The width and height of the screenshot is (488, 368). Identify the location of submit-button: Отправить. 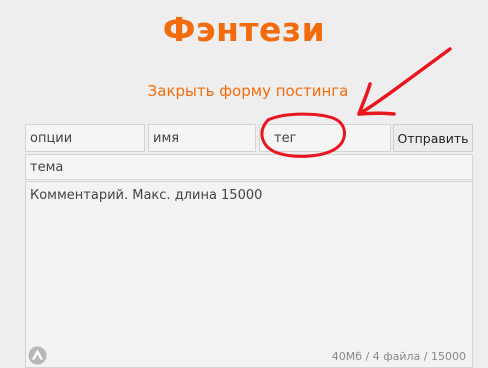
(433, 138).